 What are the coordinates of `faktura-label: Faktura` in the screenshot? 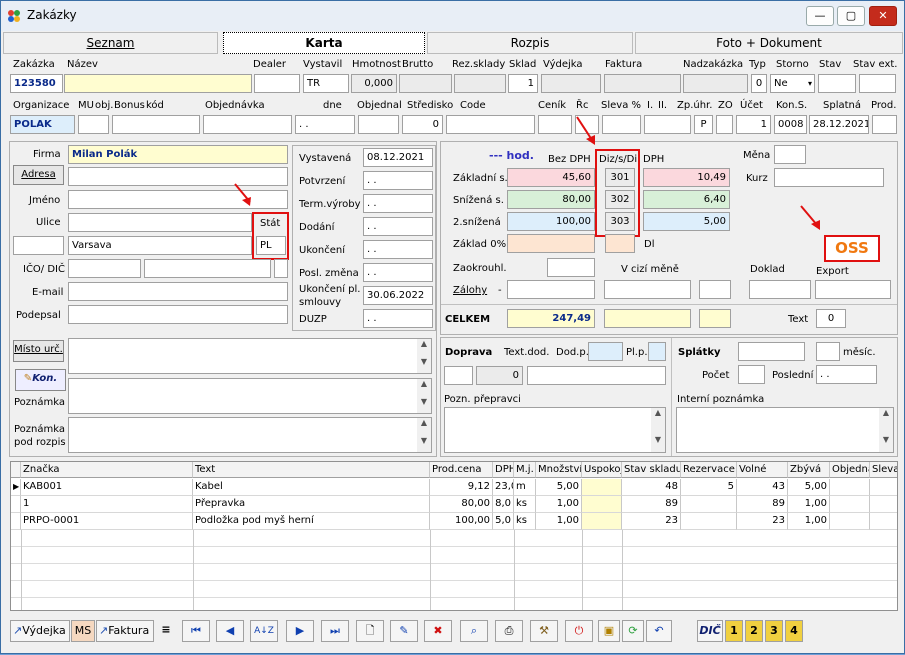 It's located at (129, 630).